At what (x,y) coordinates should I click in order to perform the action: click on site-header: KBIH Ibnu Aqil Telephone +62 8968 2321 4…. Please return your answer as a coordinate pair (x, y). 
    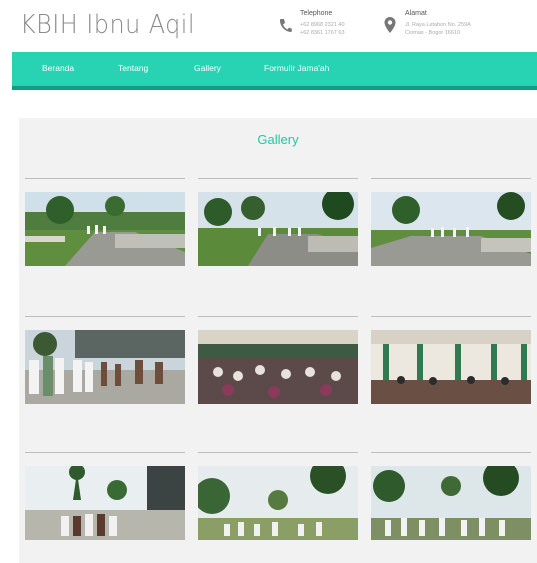
    Looking at the image, I should click on (268, 26).